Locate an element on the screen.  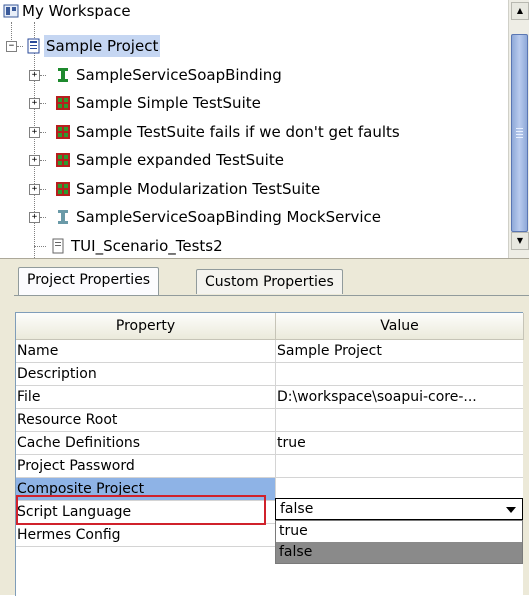
table-row: Name Sample Project is located at coordinates (269, 351).